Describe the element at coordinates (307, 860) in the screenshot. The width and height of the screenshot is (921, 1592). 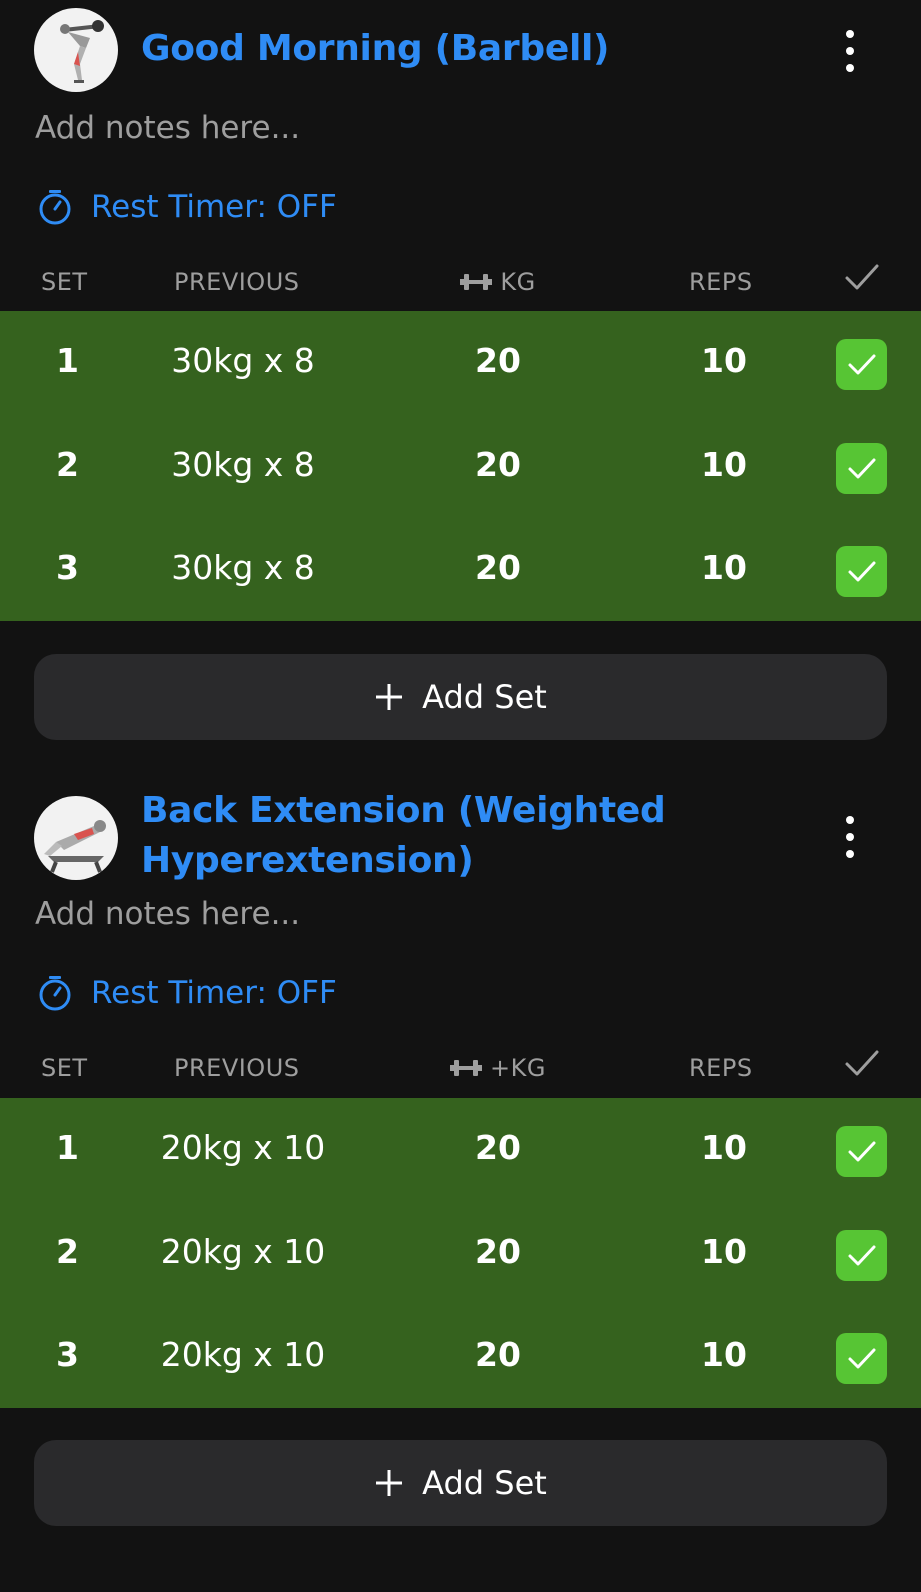
I see `exercise-title-line: Hyperextension)` at that location.